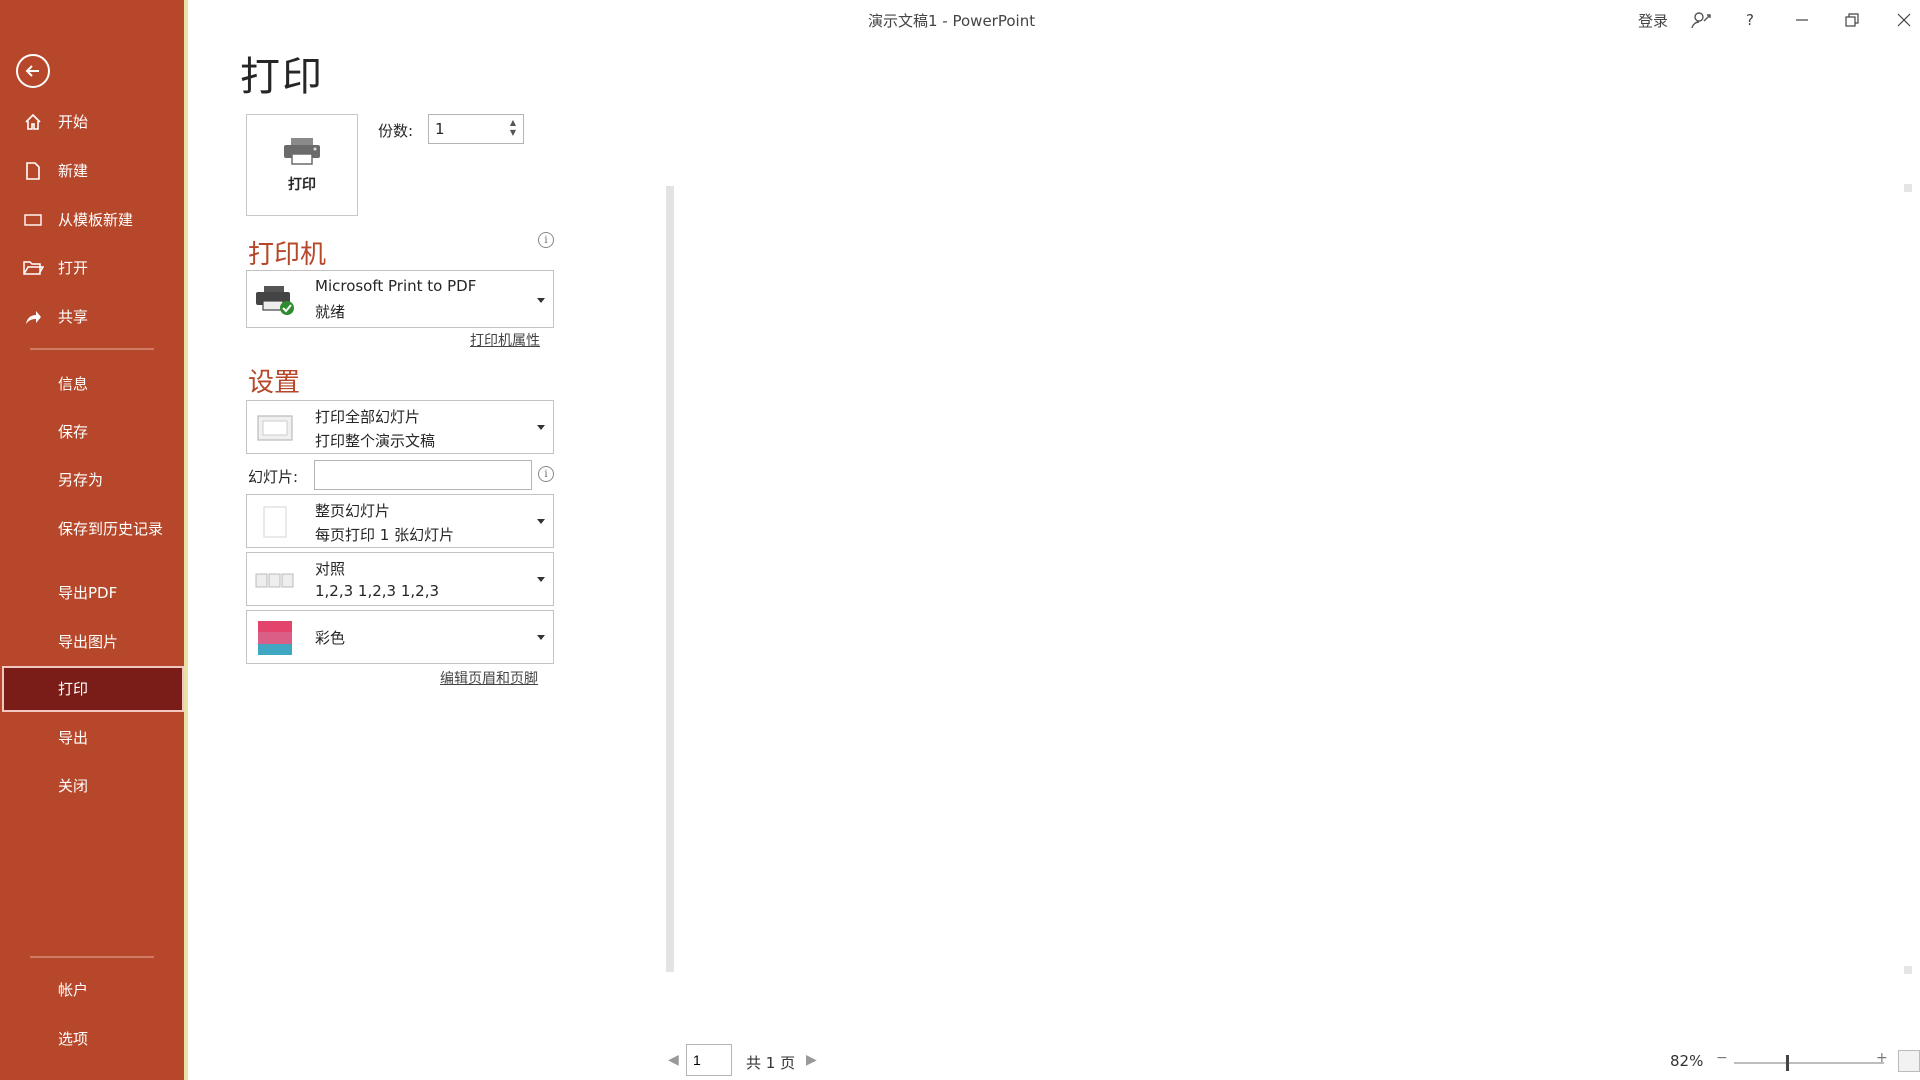 This screenshot has height=1080, width=1920. I want to click on copies-stepper: ▲▼, so click(476, 129).